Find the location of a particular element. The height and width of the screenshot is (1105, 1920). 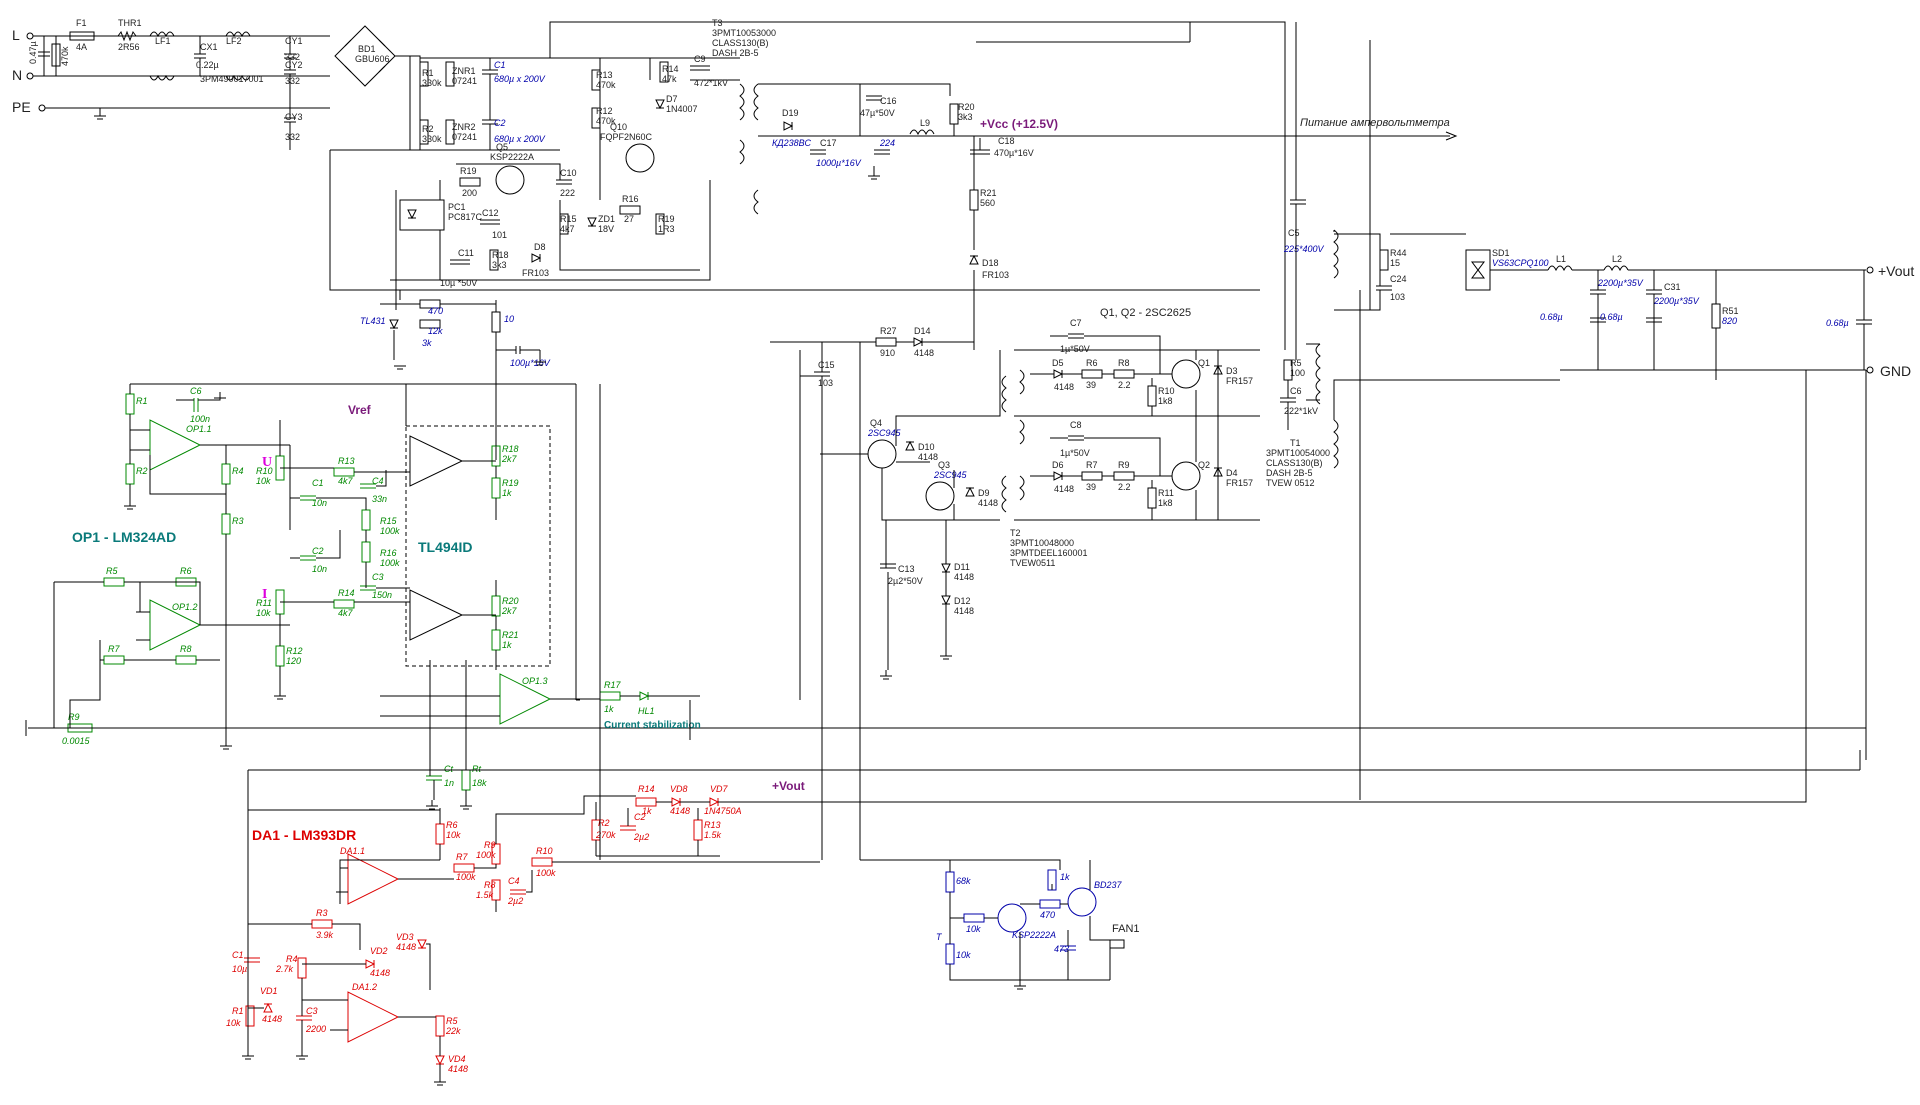

vout-label: +Vout is located at coordinates (1896, 271).